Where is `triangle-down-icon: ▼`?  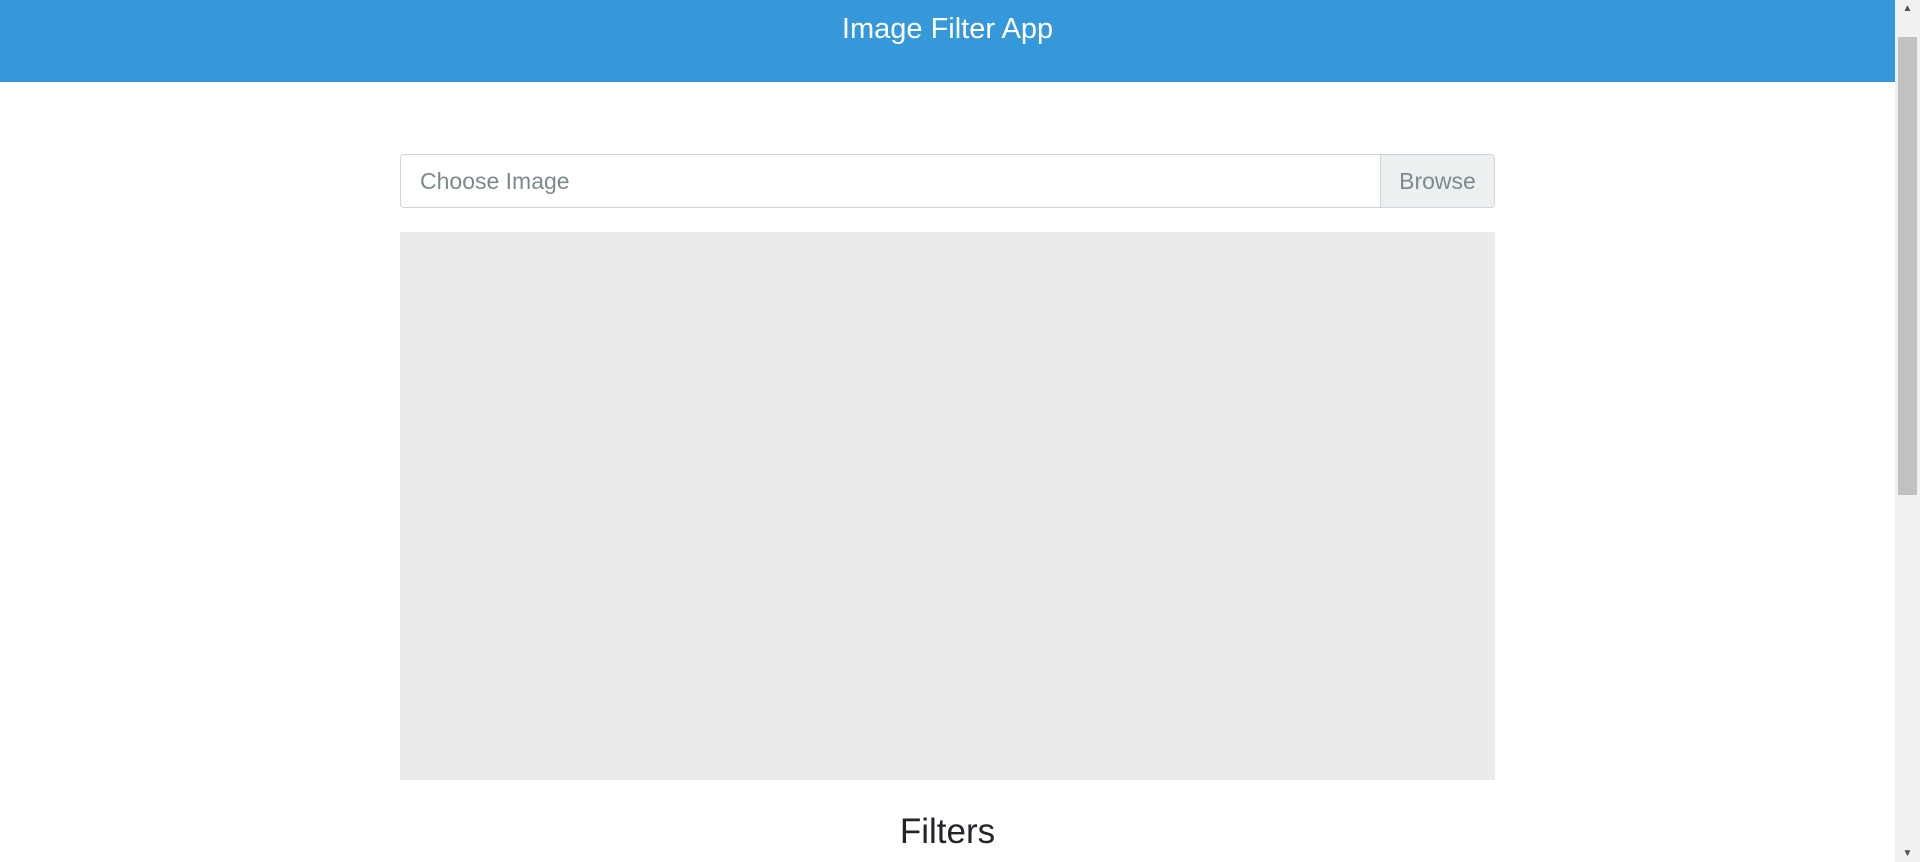 triangle-down-icon: ▼ is located at coordinates (1907, 853).